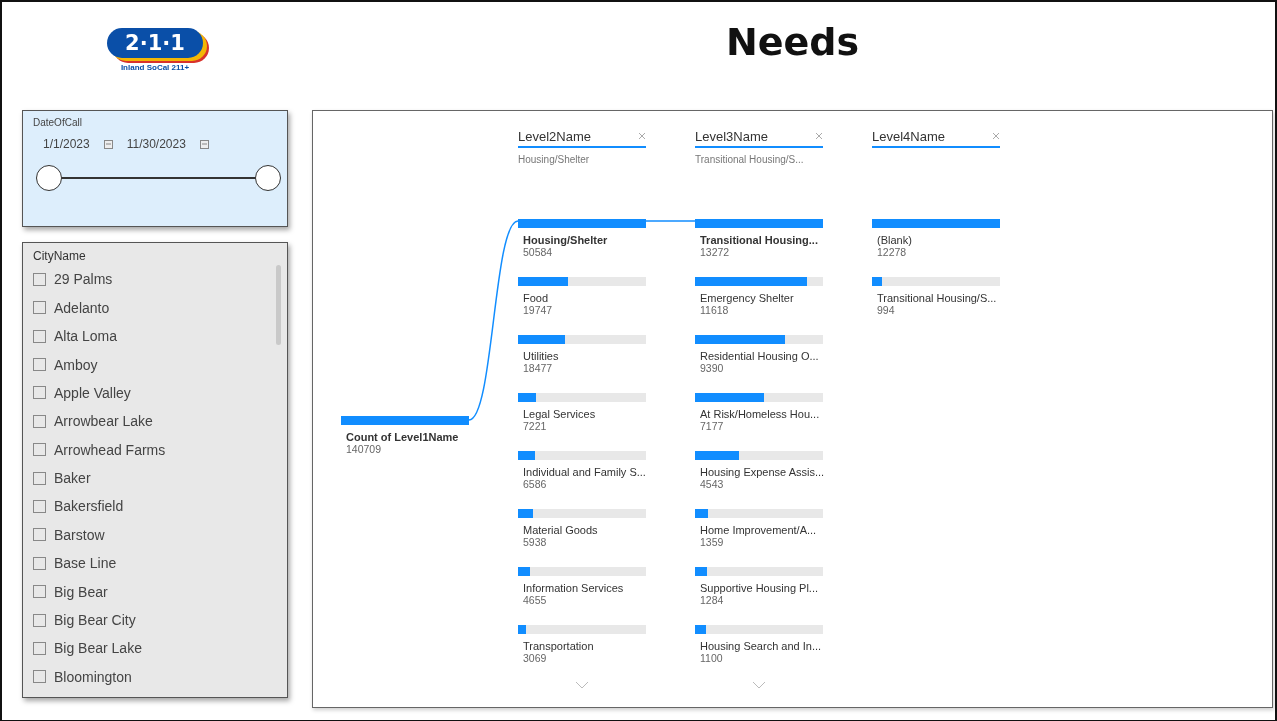 The height and width of the screenshot is (721, 1277). Describe the element at coordinates (92, 392) in the screenshot. I see `city-name: Apple Valley` at that location.